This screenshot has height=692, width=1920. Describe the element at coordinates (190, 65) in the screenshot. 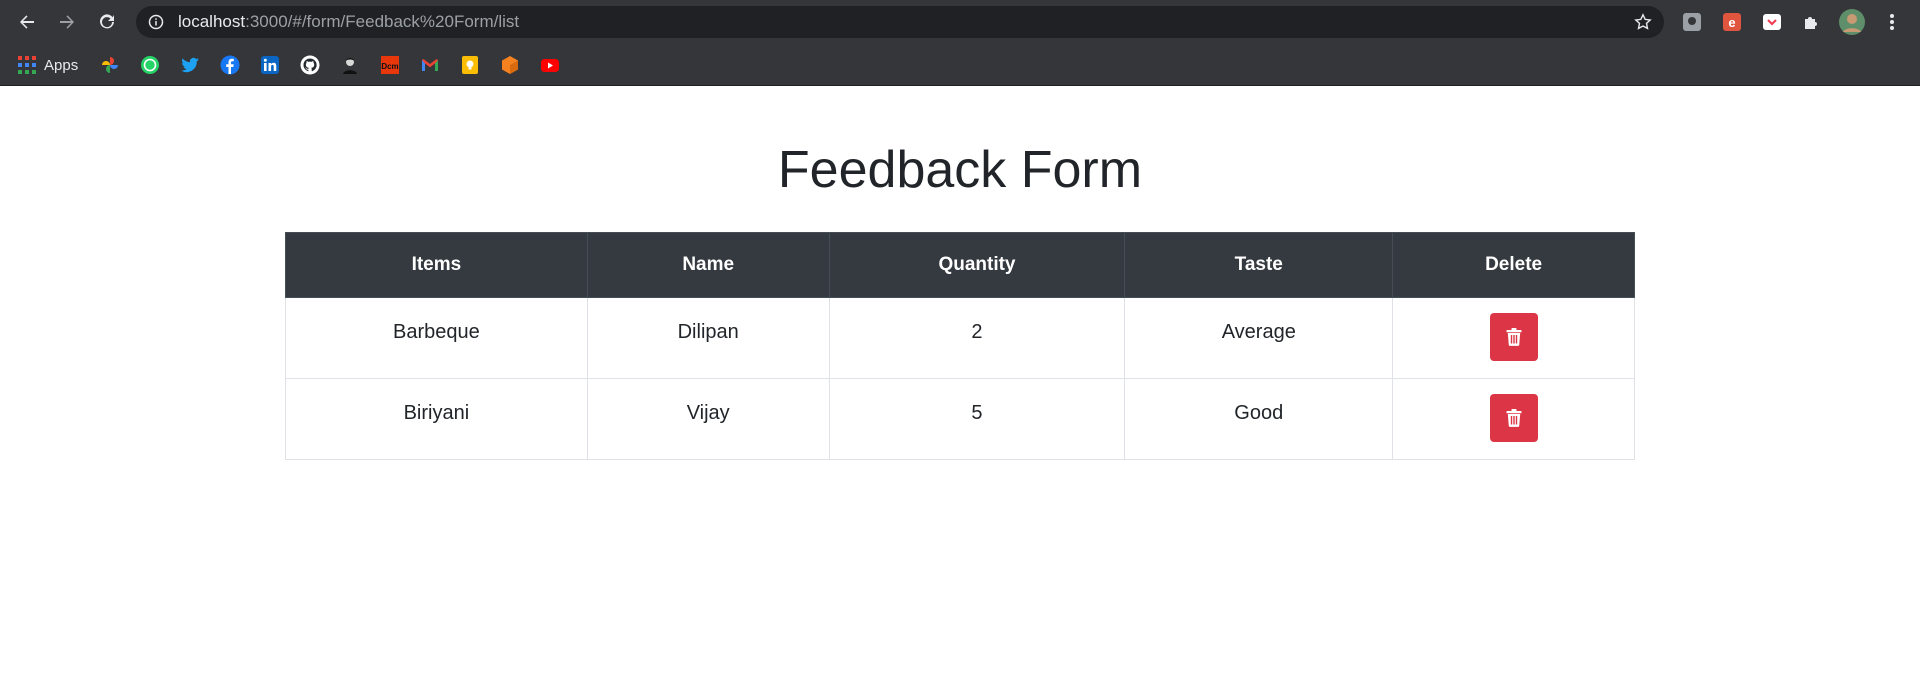

I see `twitter-icon` at that location.